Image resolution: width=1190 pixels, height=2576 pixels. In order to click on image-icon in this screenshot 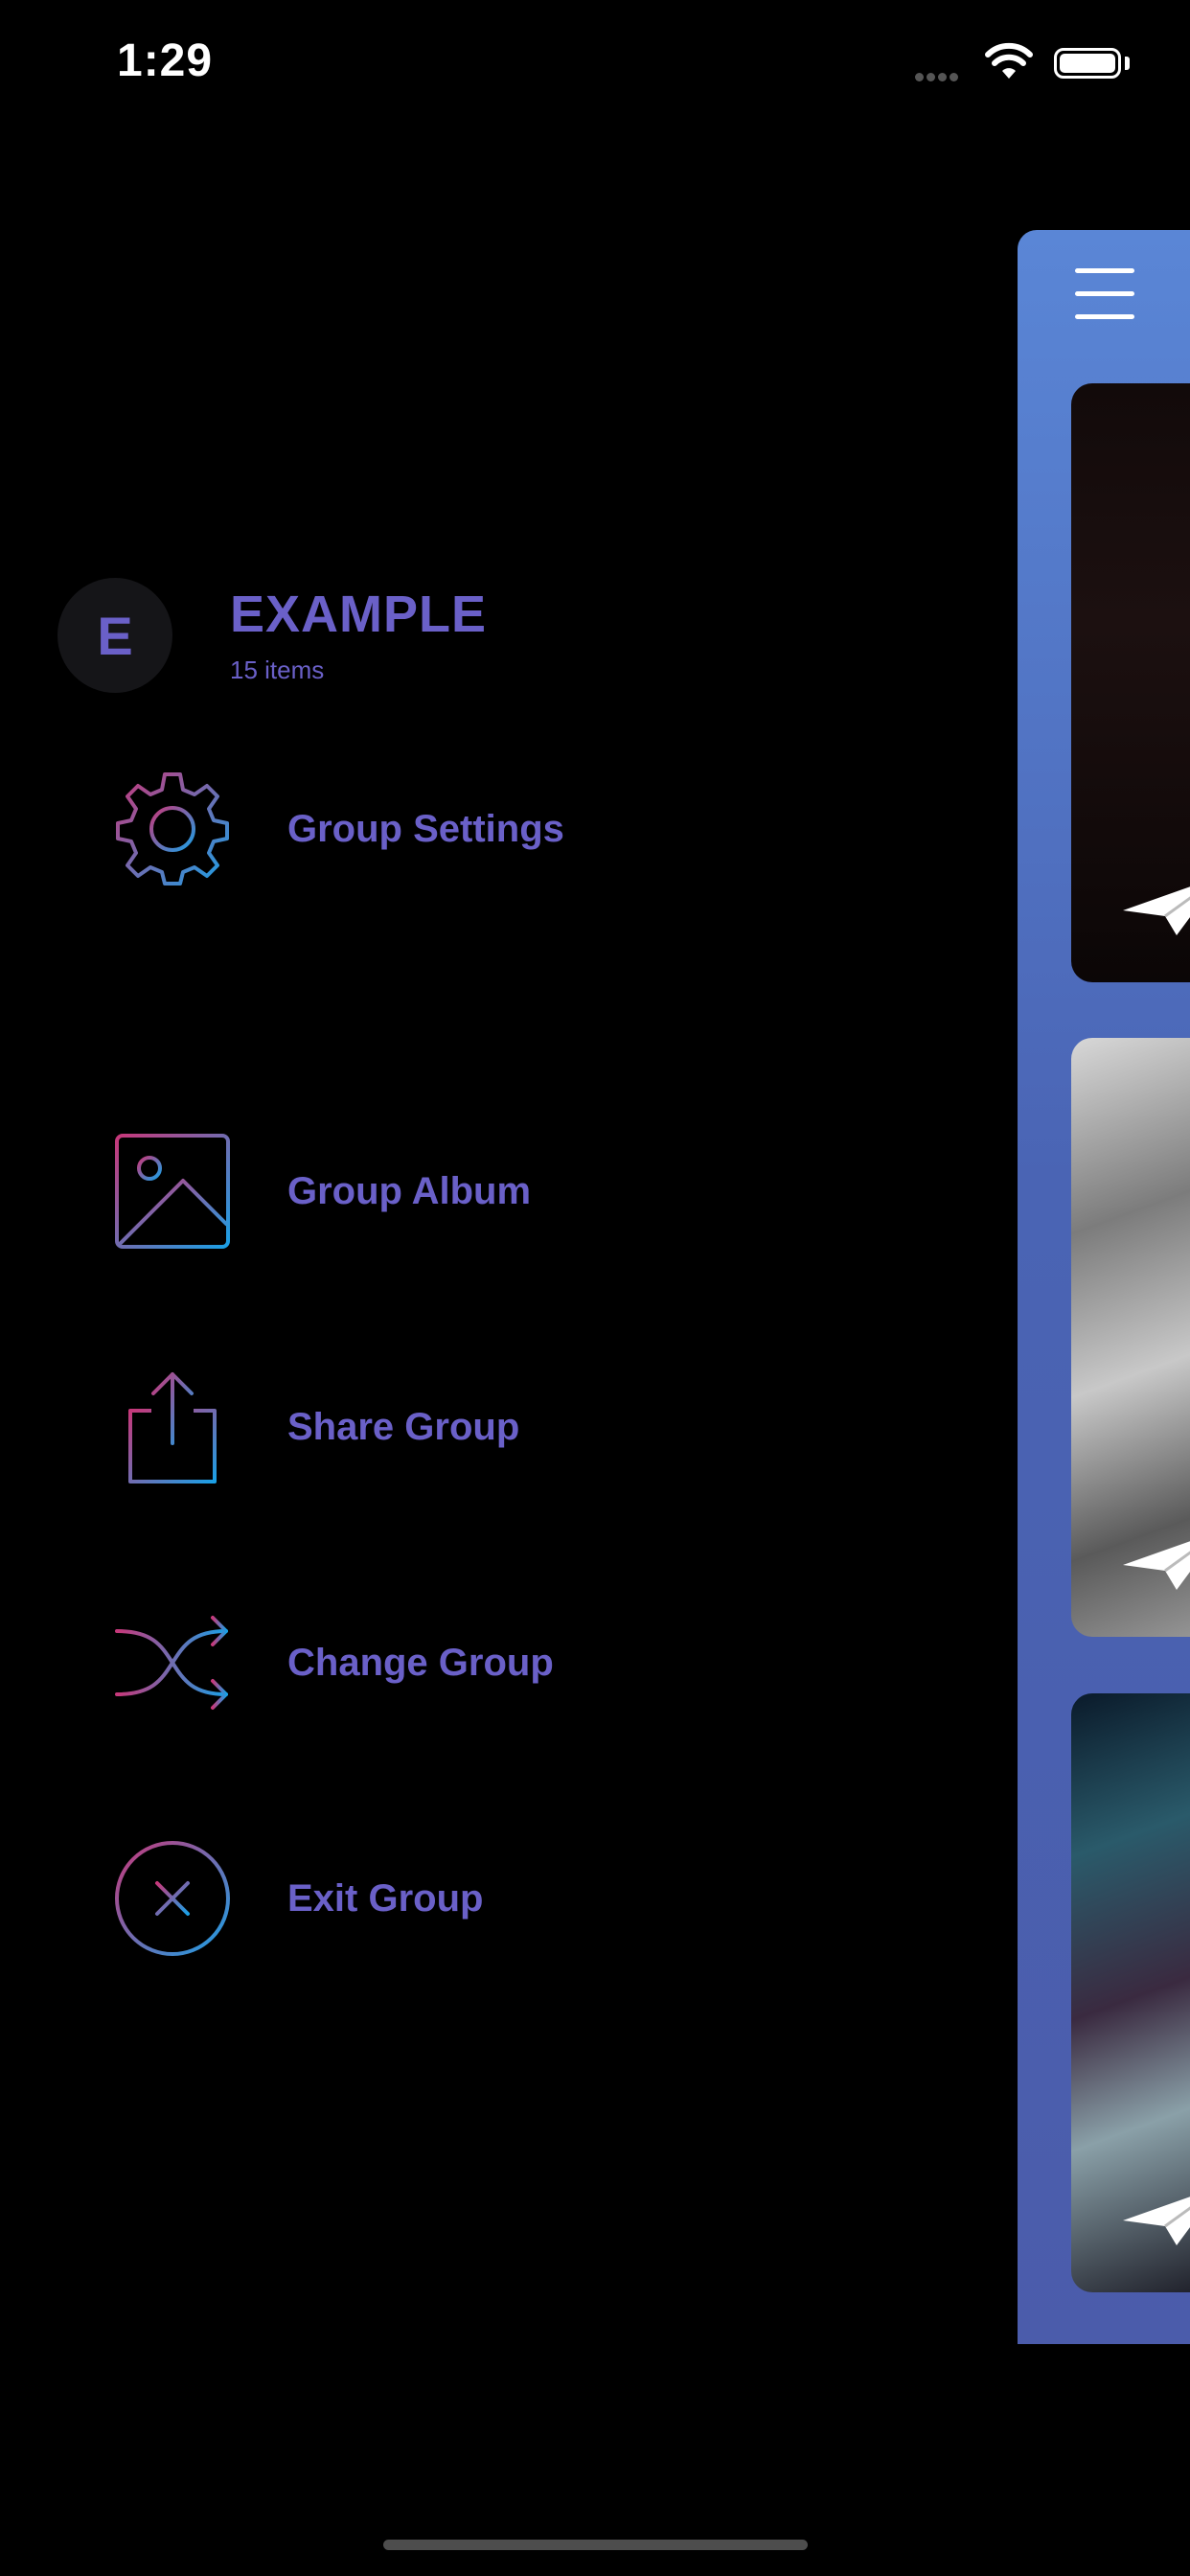, I will do `click(172, 1191)`.